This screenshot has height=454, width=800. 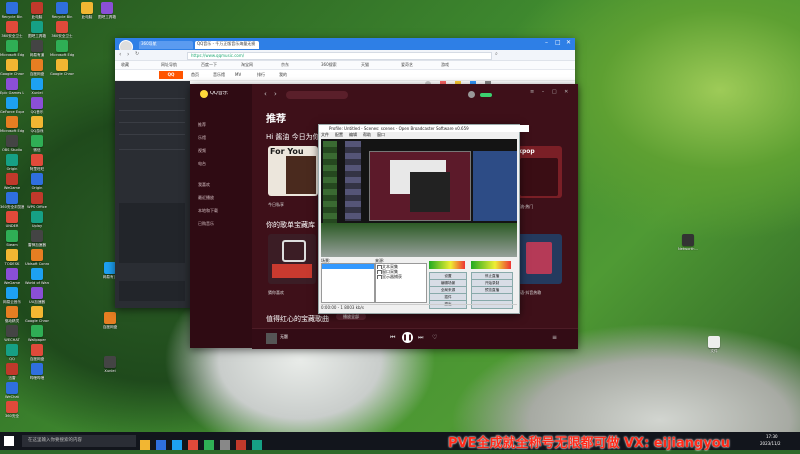 I want to click on maximize-icon: □, so click(x=558, y=42).